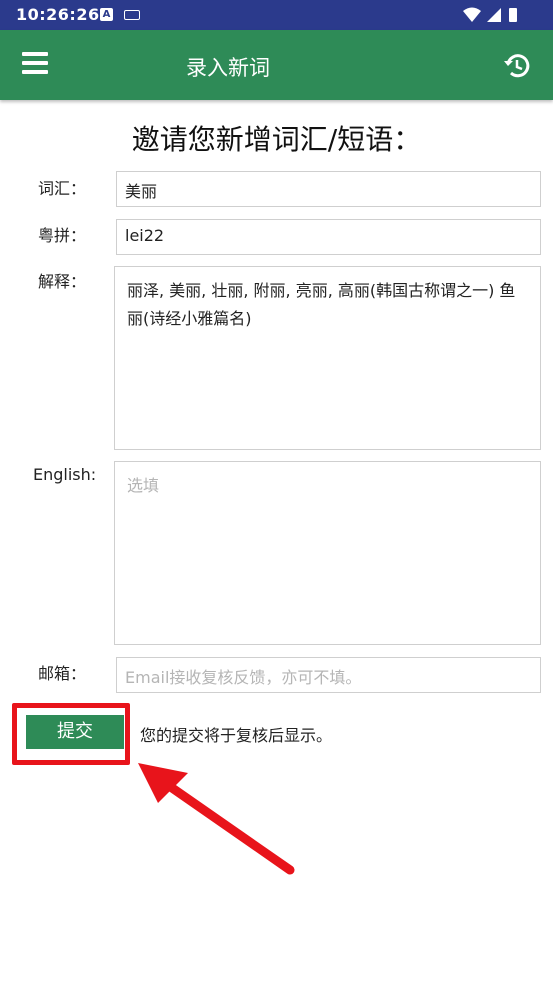 The image size is (553, 984). Describe the element at coordinates (236, 735) in the screenshot. I see `submit-note: 您的提交将于复核后显示。` at that location.